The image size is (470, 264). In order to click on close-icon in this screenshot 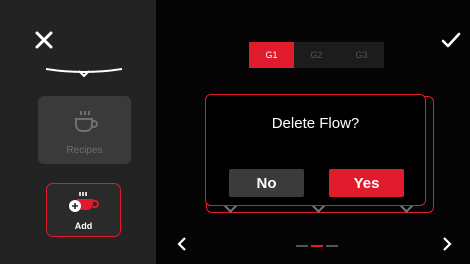, I will do `click(44, 40)`.